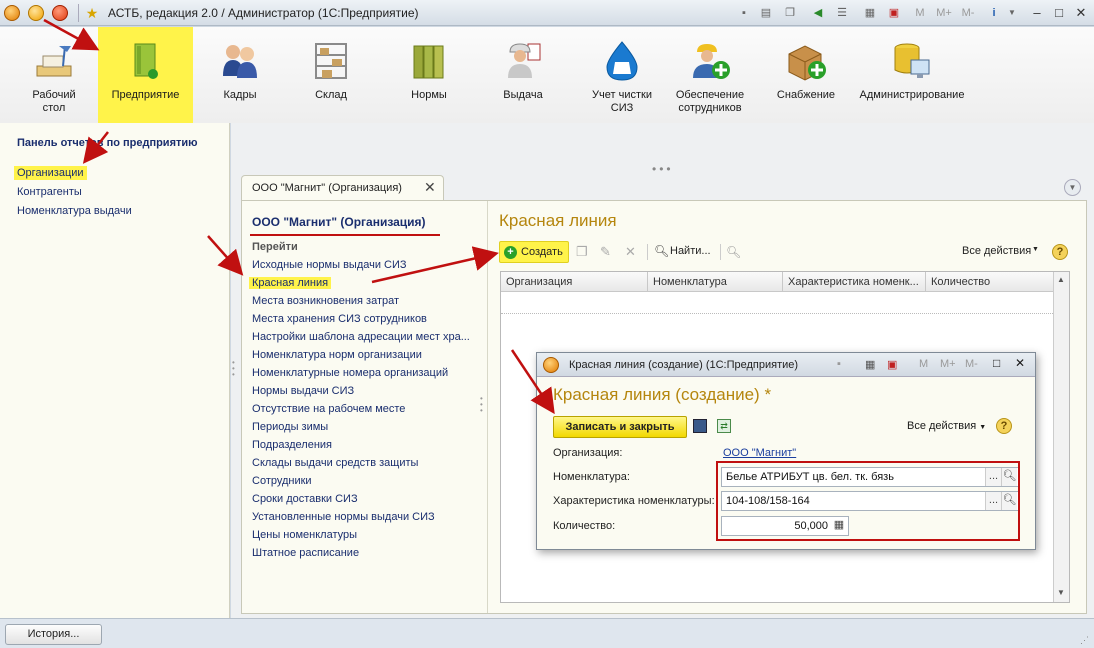 The height and width of the screenshot is (648, 1094). I want to click on section-supply: Снабжение, so click(806, 75).